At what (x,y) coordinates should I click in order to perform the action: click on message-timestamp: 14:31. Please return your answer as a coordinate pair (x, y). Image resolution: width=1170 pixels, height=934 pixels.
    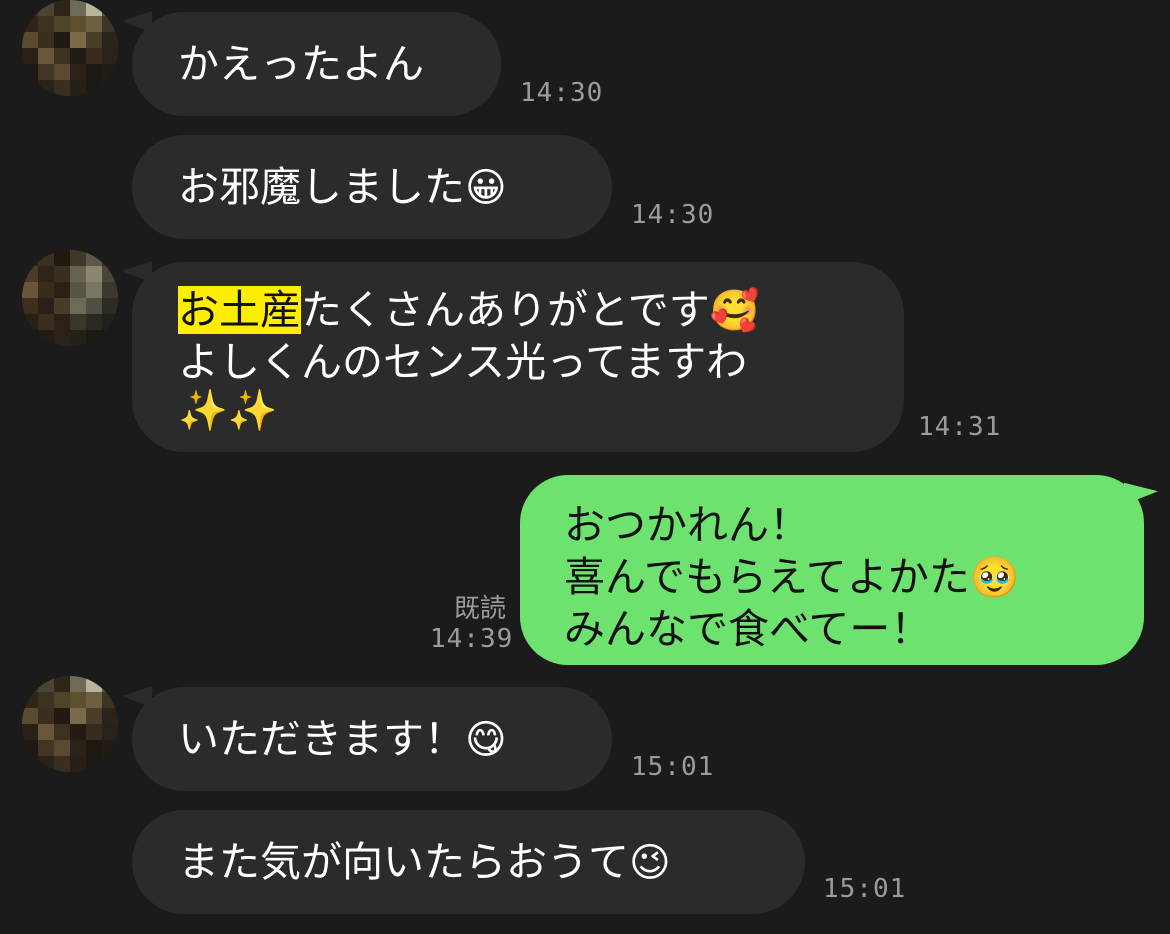
    Looking at the image, I should click on (960, 427).